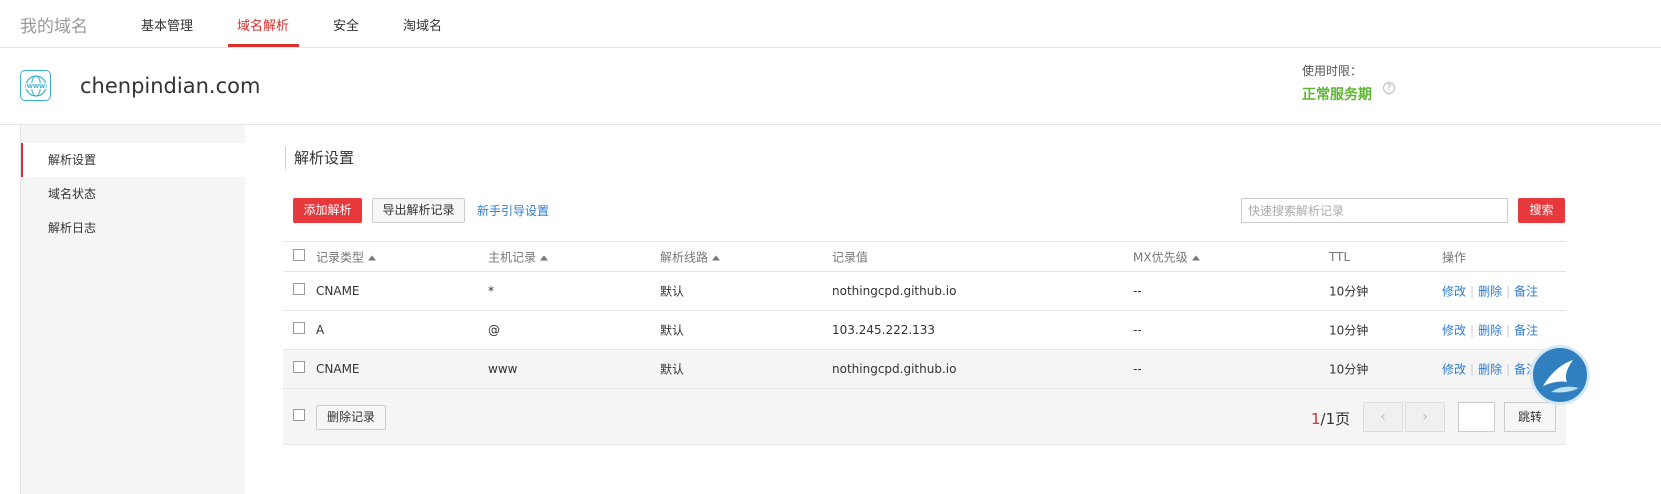  Describe the element at coordinates (351, 417) in the screenshot. I see `delete-records-button: 删除记录` at that location.